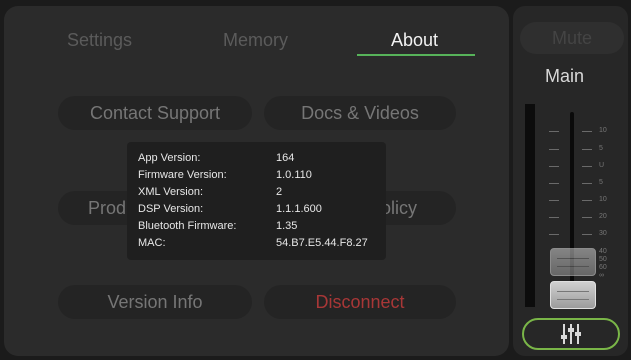  Describe the element at coordinates (299, 209) in the screenshot. I see `dsp-version-value: 1.1.1.600` at that location.